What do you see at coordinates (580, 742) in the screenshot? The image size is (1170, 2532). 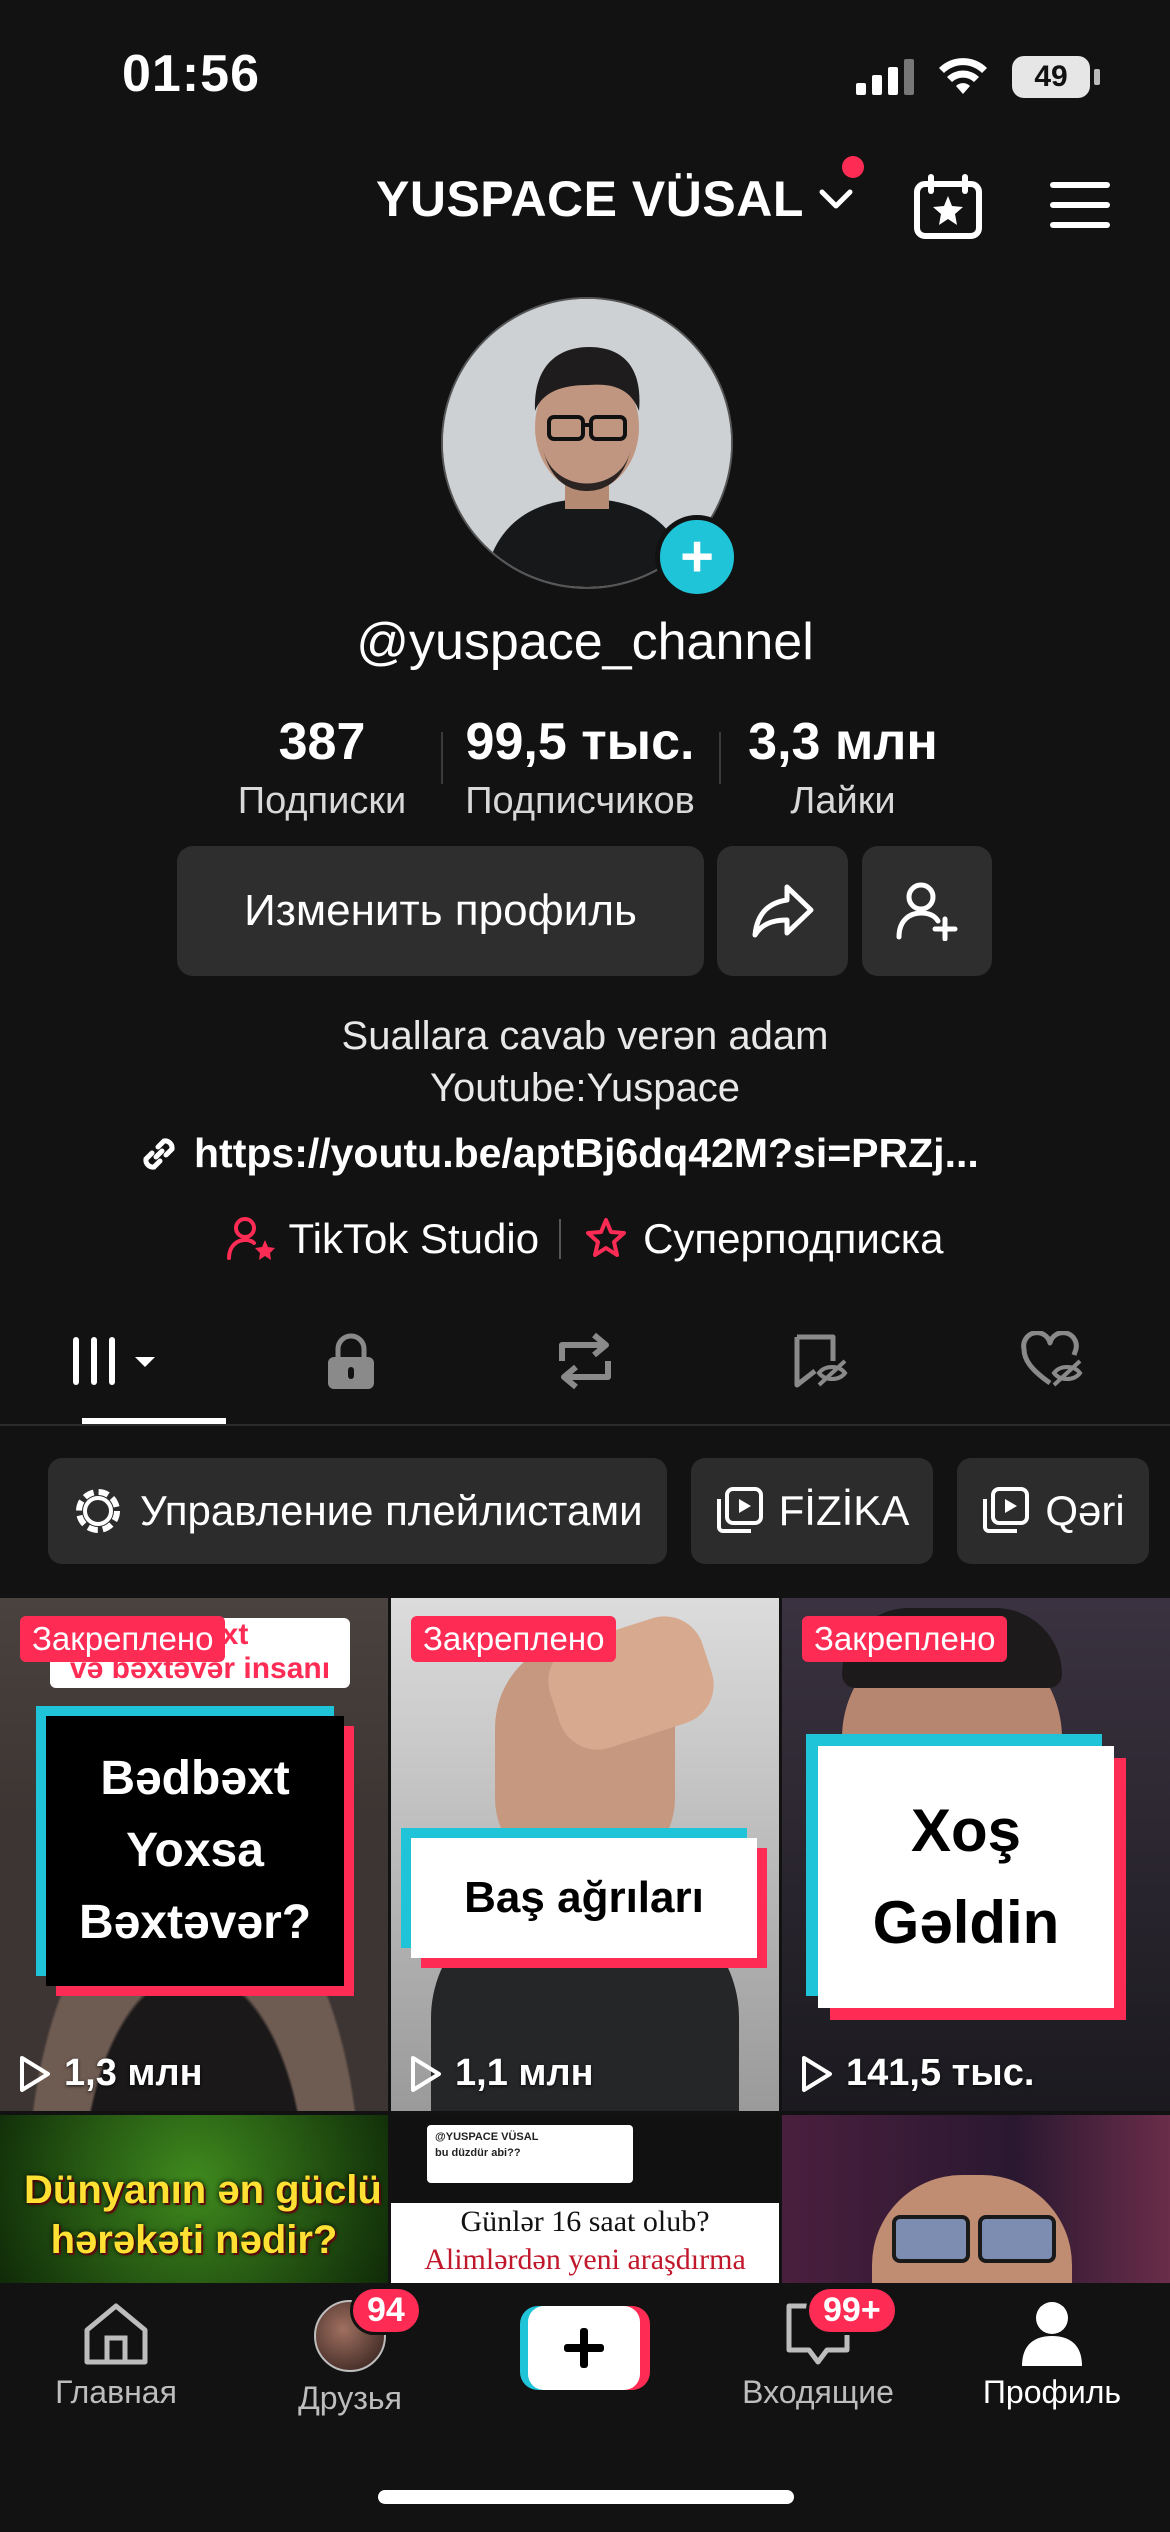 I see `stat-followers-value: 99,5 тыс.` at bounding box center [580, 742].